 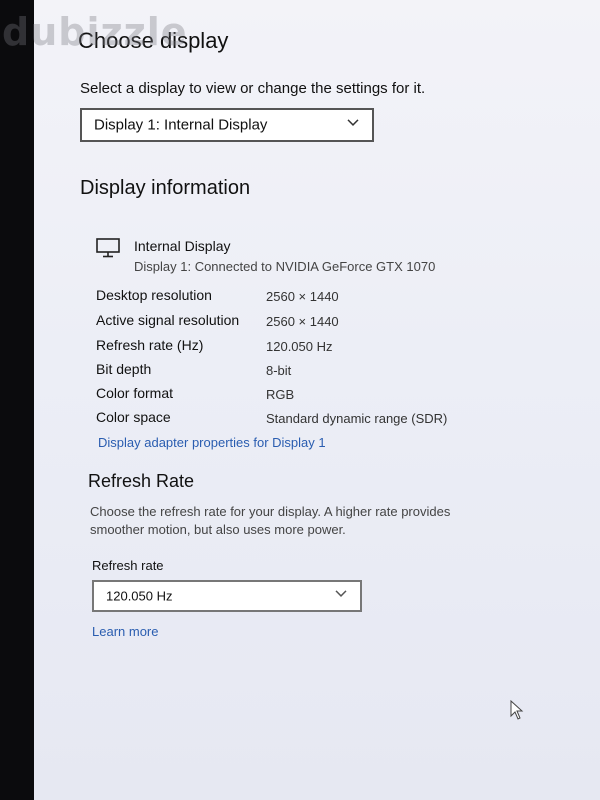 What do you see at coordinates (357, 418) in the screenshot?
I see `info-value: Standard dynamic range (SDR)` at bounding box center [357, 418].